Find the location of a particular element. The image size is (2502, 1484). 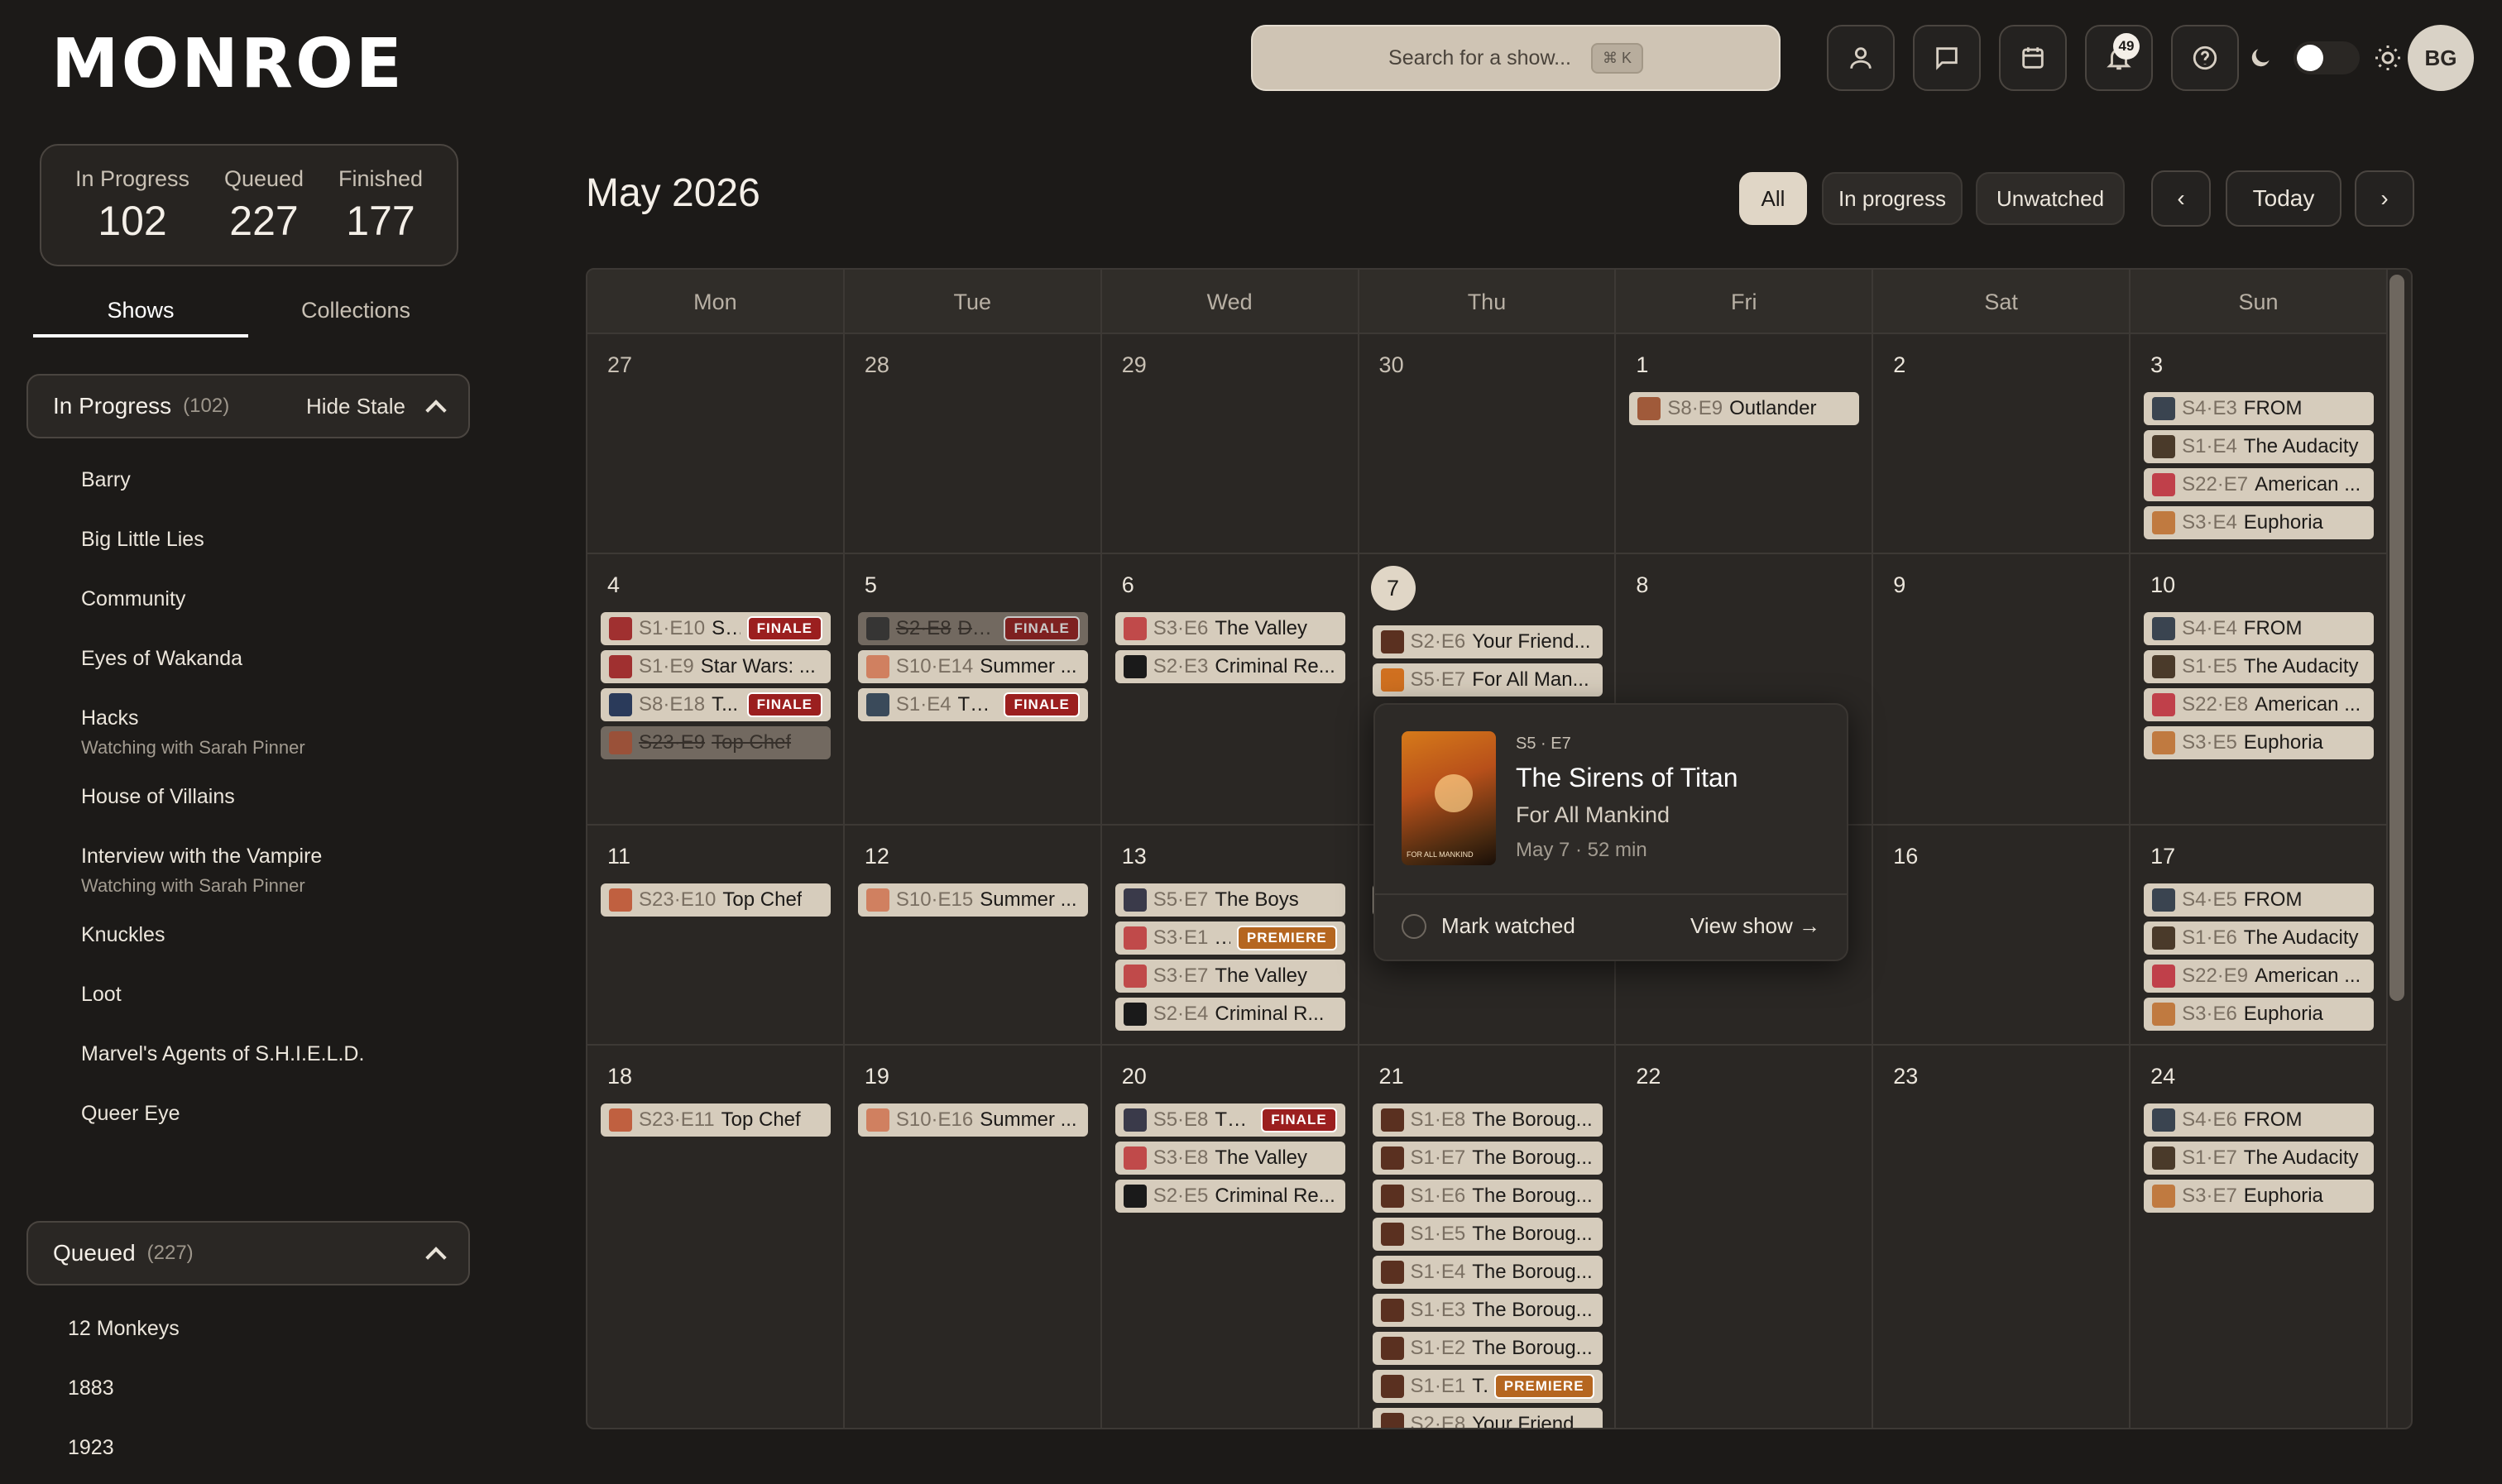

theme-switch is located at coordinates (2325, 58).